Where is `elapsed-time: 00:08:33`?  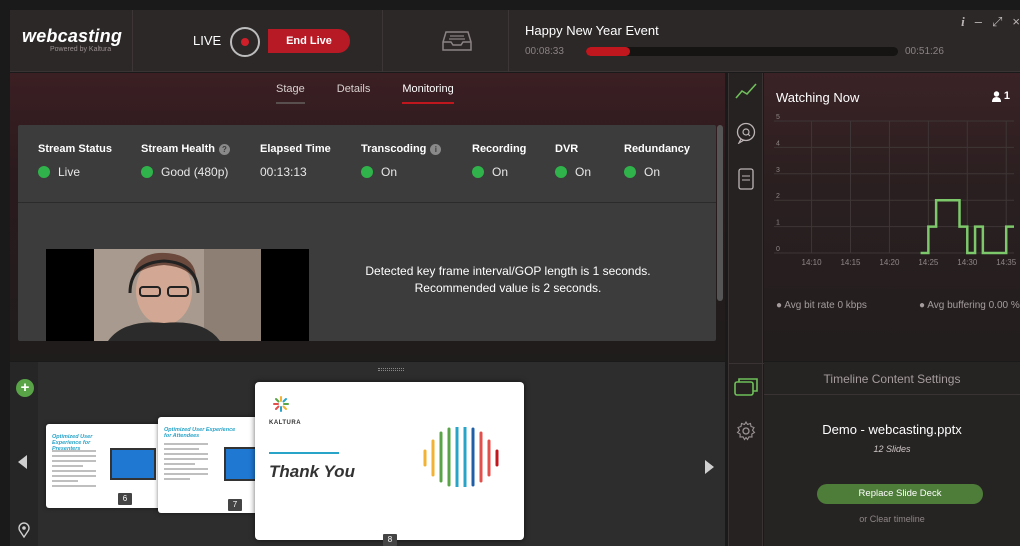
elapsed-time: 00:08:33 is located at coordinates (544, 51).